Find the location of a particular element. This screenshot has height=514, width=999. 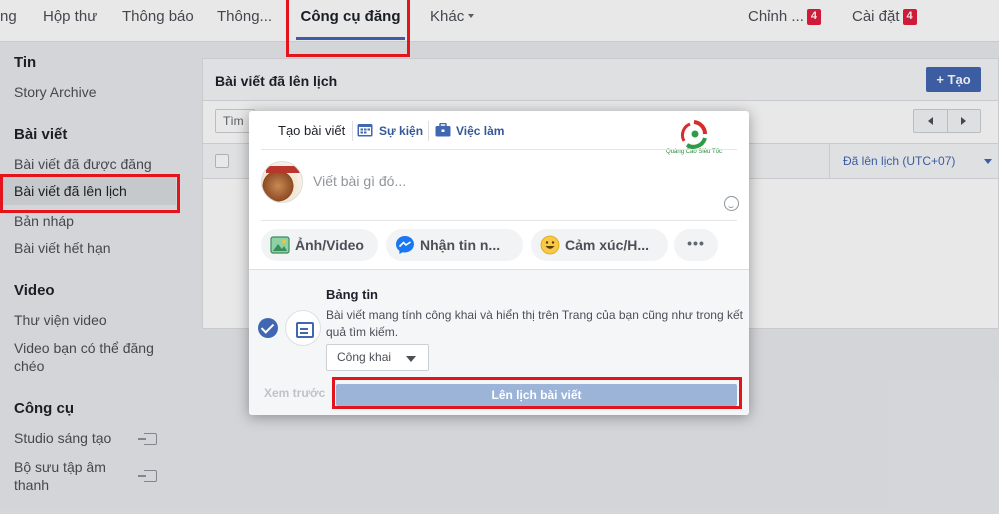

photo-video-label: Ảnh/Video is located at coordinates (329, 245).